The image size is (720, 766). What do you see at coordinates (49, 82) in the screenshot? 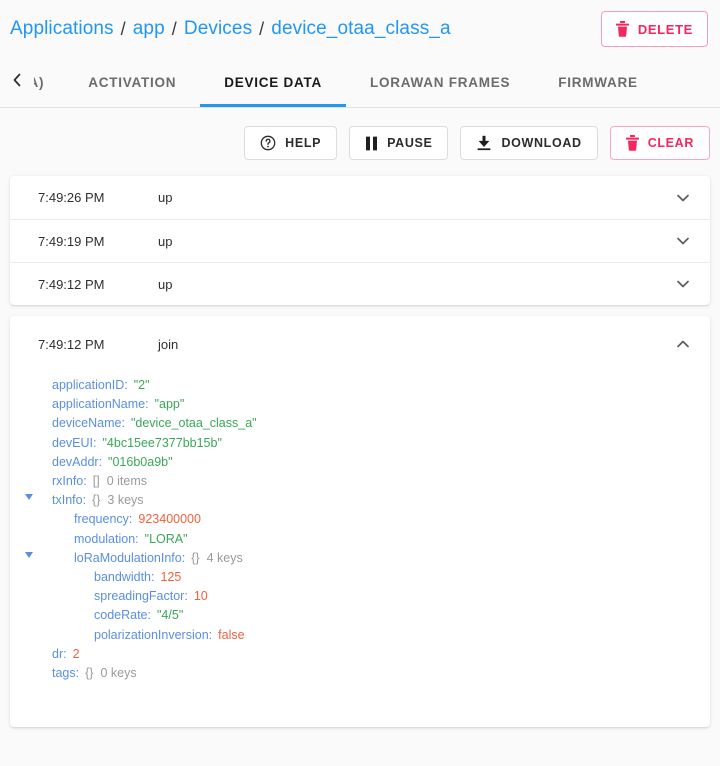
I see `tab-aa: AA)` at bounding box center [49, 82].